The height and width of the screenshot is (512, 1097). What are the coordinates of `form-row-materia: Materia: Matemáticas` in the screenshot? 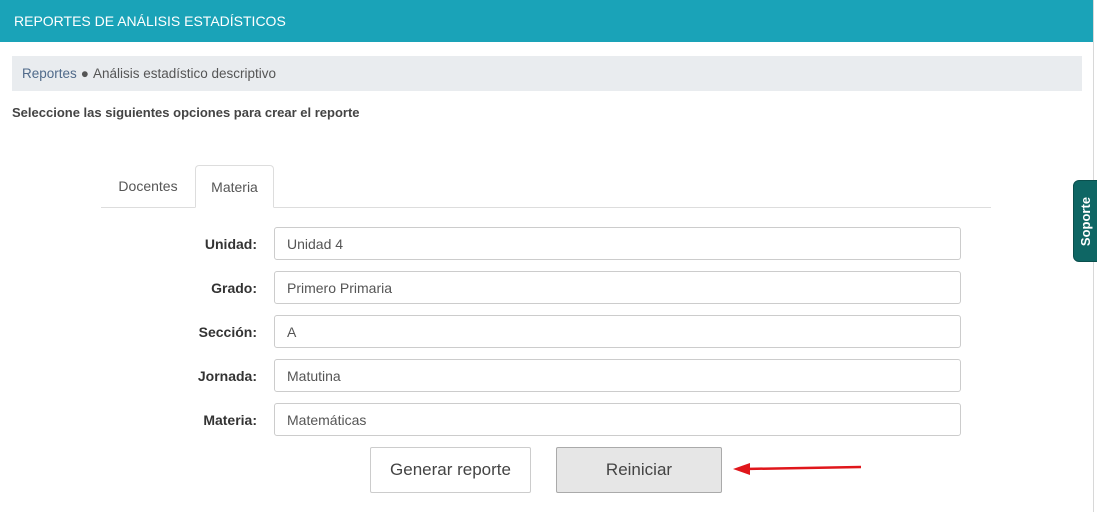 It's located at (500, 420).